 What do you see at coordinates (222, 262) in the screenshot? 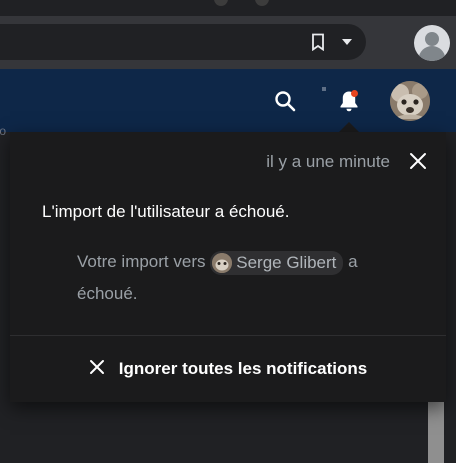
I see `user-chip-avatar` at bounding box center [222, 262].